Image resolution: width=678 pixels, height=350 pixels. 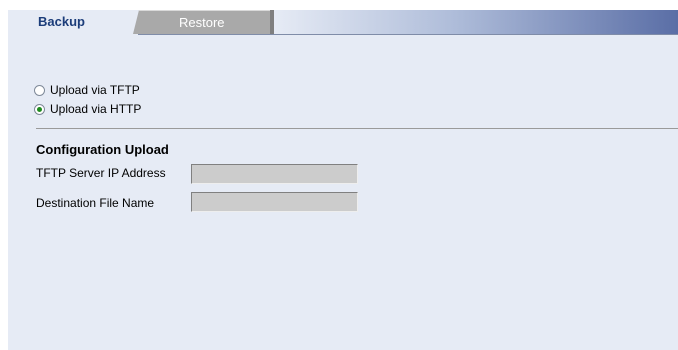 What do you see at coordinates (272, 22) in the screenshot?
I see `tab-restore-shadow` at bounding box center [272, 22].